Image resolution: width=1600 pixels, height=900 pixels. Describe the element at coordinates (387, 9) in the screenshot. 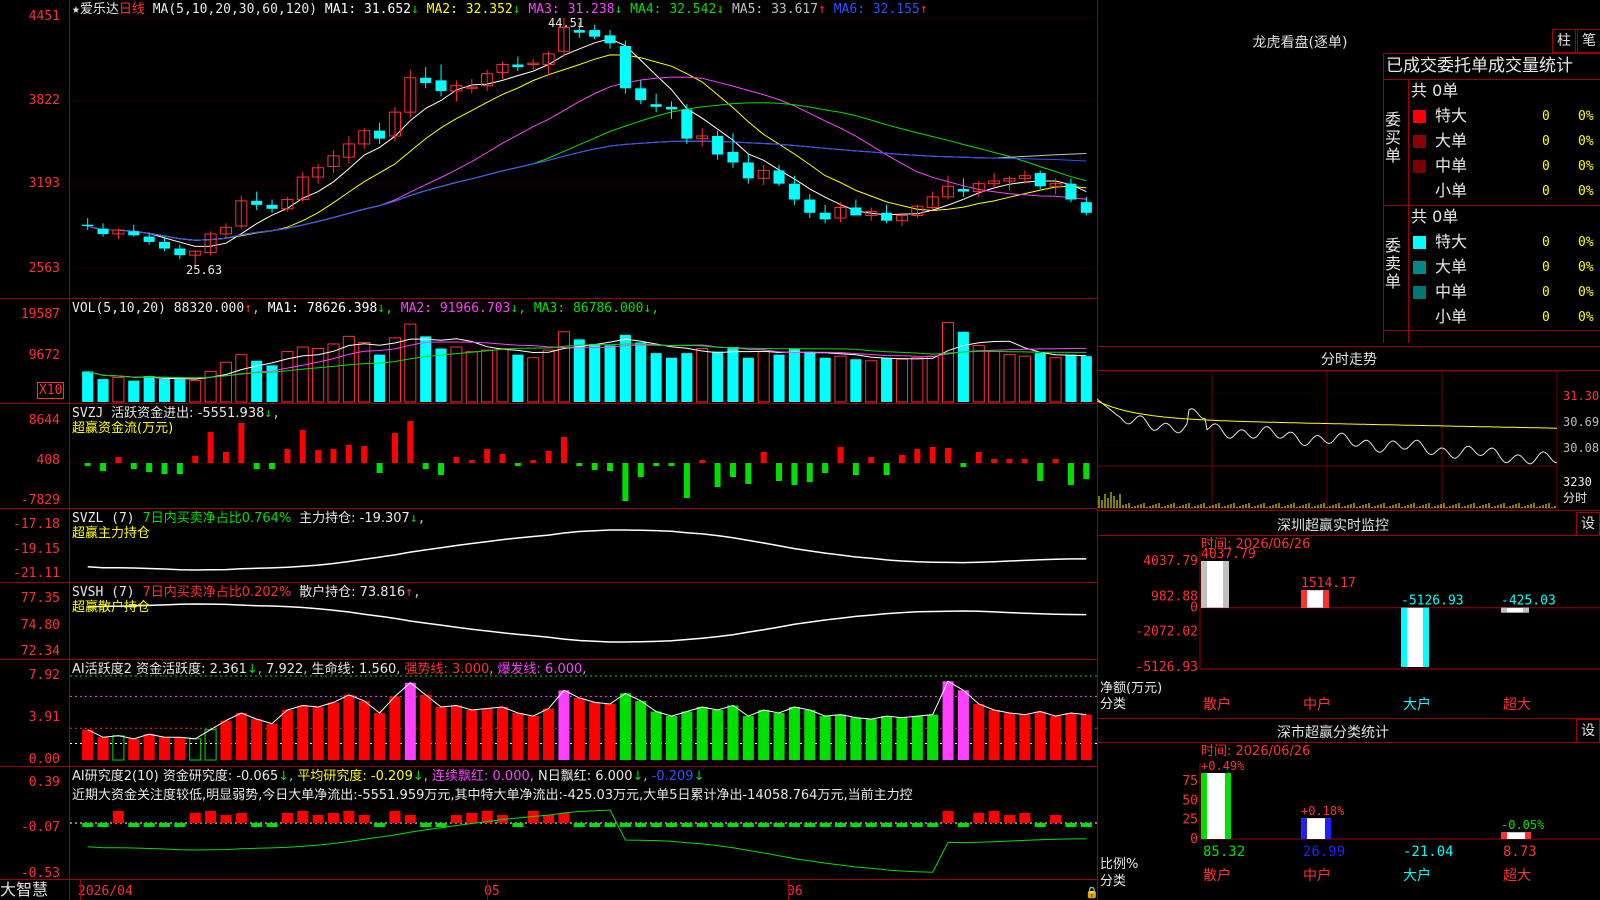

I see `ma-value: 31.652` at that location.